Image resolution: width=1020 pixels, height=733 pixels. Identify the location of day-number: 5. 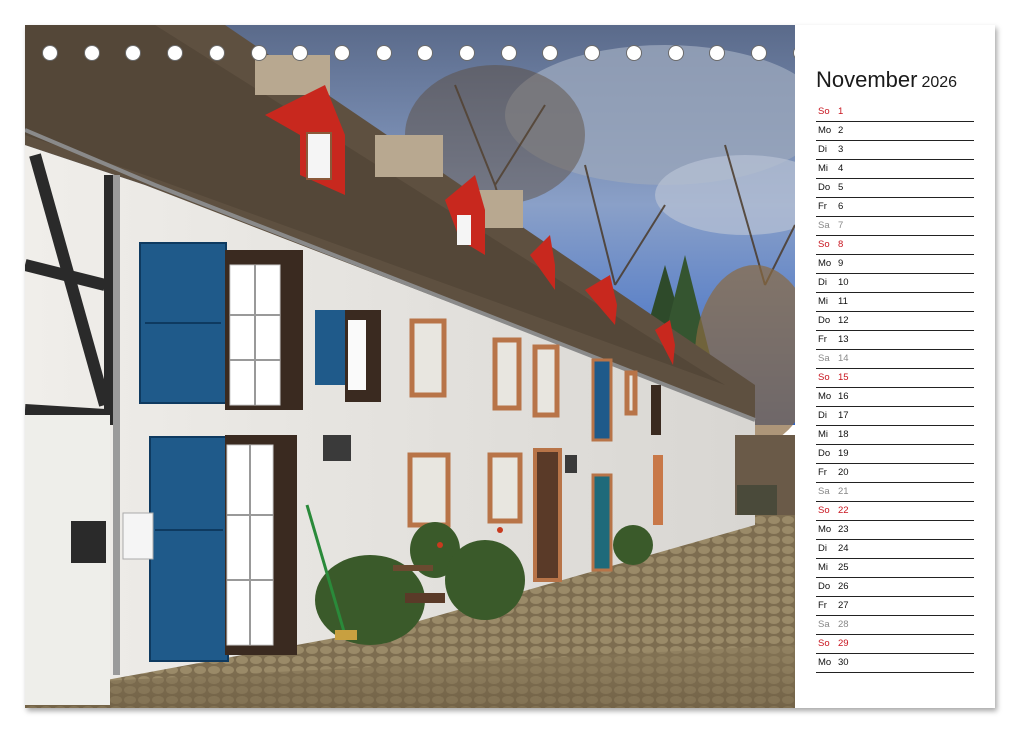
(841, 187).